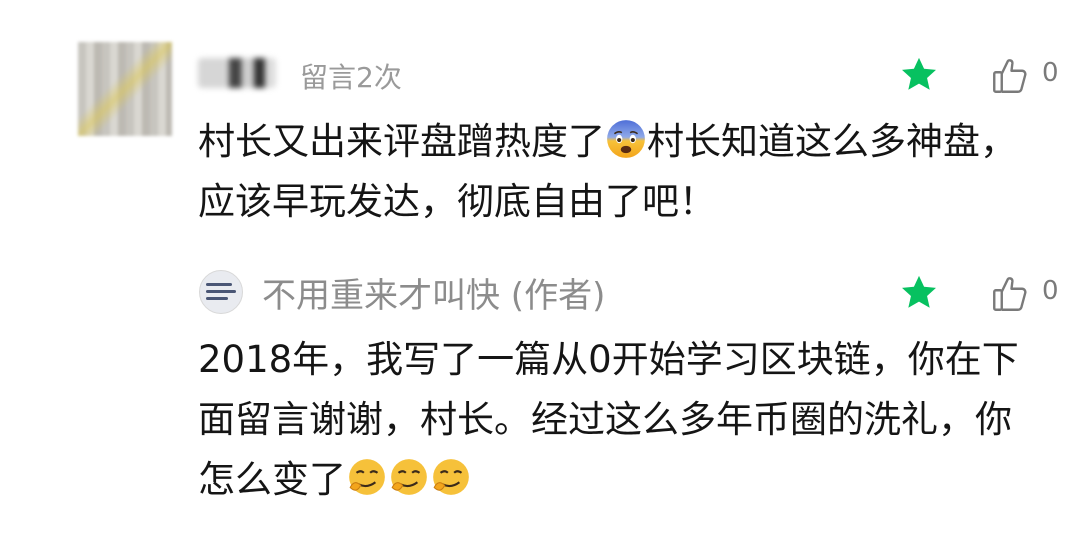 The height and width of the screenshot is (538, 1080). Describe the element at coordinates (401, 141) in the screenshot. I see `comment-text-part1: 村长又出来评盘蹭热度了` at that location.